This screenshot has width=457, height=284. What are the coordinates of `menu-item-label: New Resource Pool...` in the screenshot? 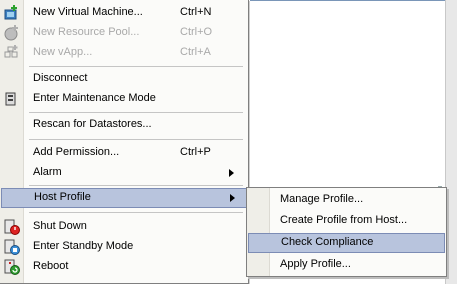 It's located at (86, 32).